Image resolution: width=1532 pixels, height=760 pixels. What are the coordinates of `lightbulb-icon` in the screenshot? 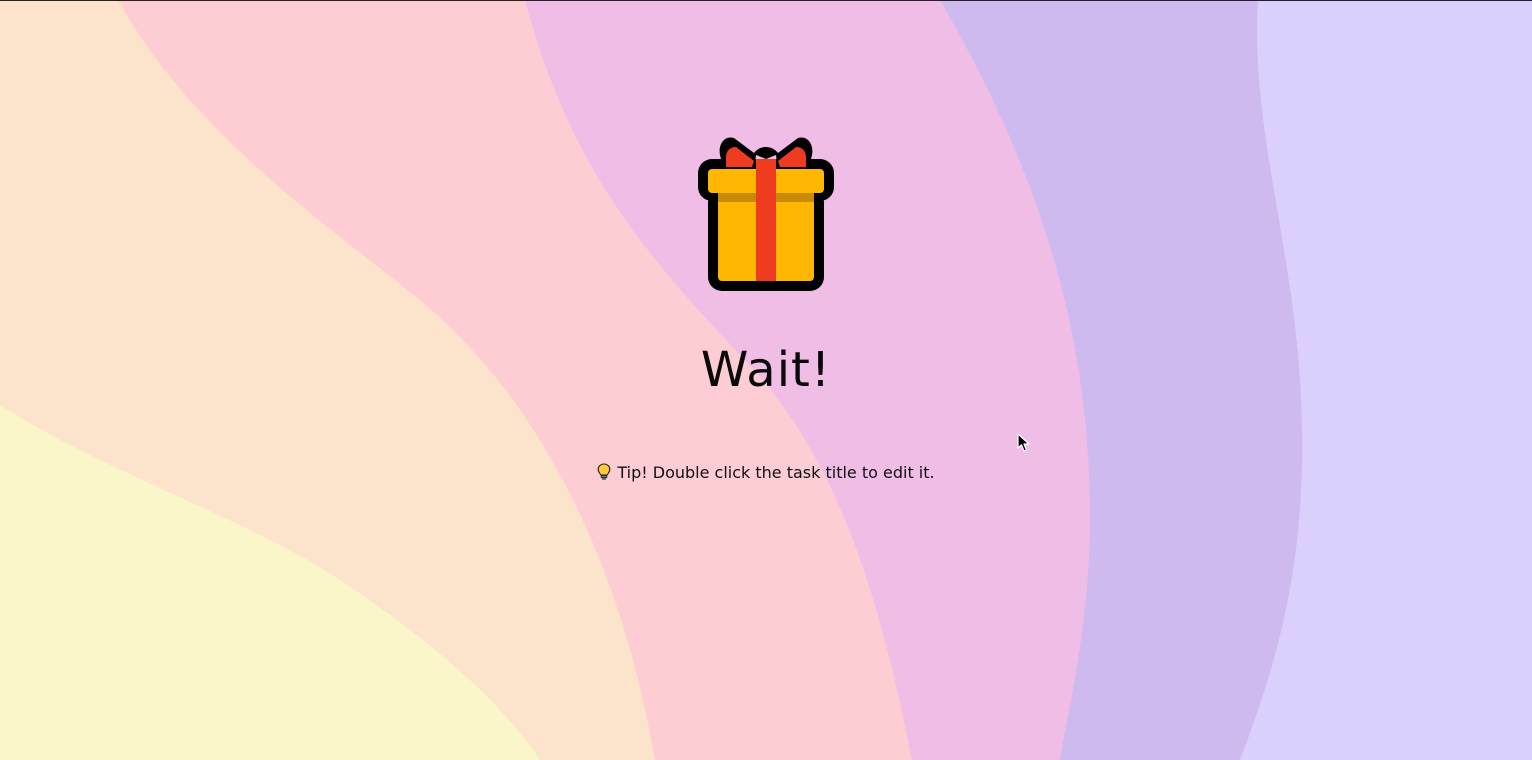 It's located at (604, 471).